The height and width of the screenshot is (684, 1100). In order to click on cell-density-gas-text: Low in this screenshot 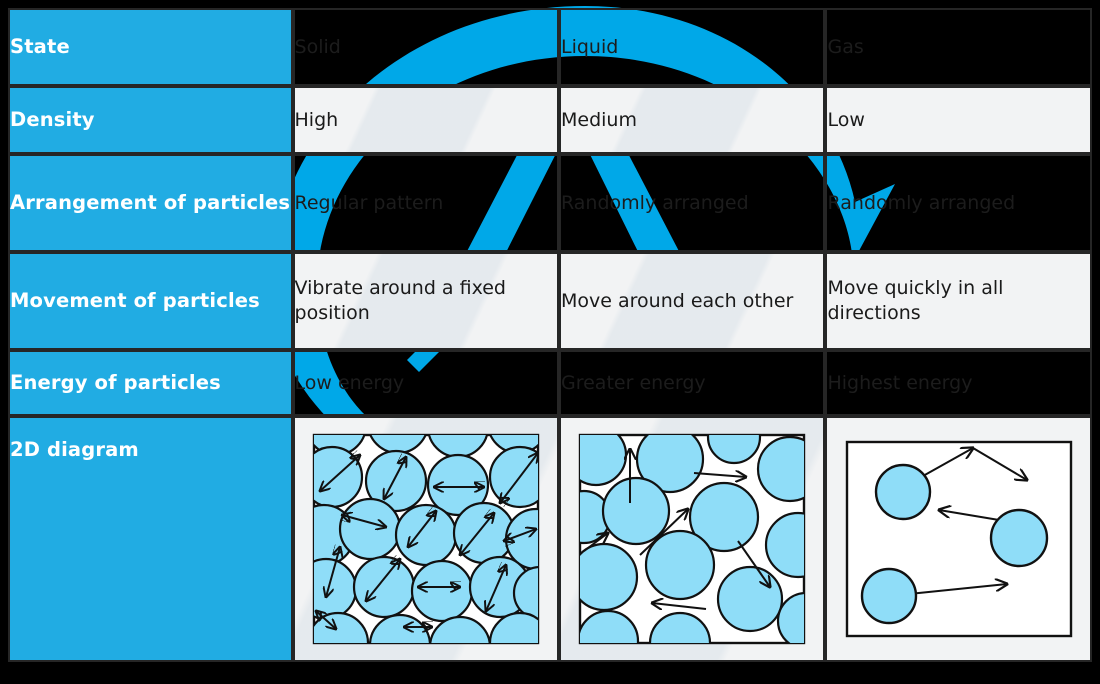, I will do `click(846, 119)`.